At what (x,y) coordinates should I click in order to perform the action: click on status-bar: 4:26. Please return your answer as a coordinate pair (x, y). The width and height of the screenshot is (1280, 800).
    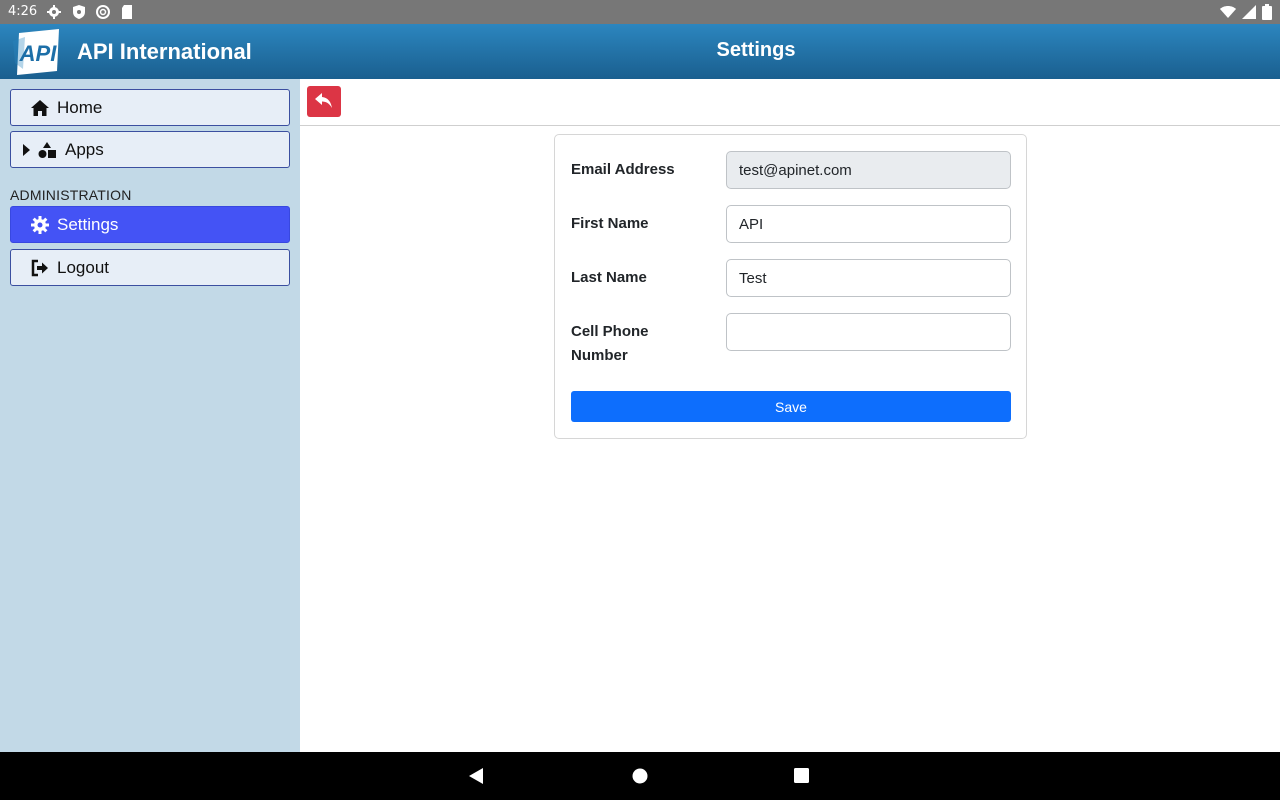
    Looking at the image, I should click on (640, 12).